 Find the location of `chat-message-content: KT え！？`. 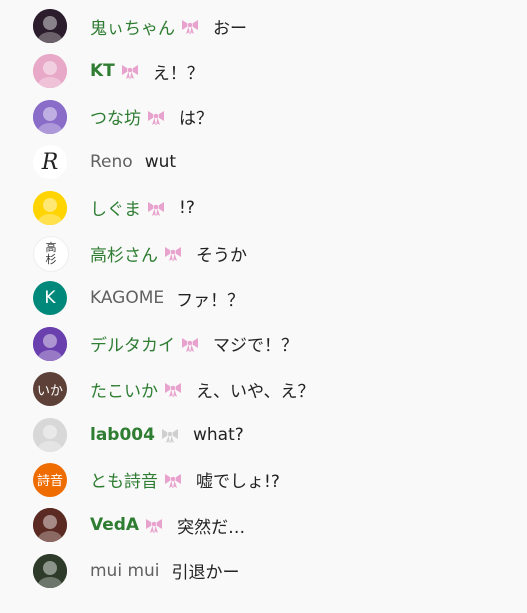

chat-message-content: KT え！？ is located at coordinates (147, 71).